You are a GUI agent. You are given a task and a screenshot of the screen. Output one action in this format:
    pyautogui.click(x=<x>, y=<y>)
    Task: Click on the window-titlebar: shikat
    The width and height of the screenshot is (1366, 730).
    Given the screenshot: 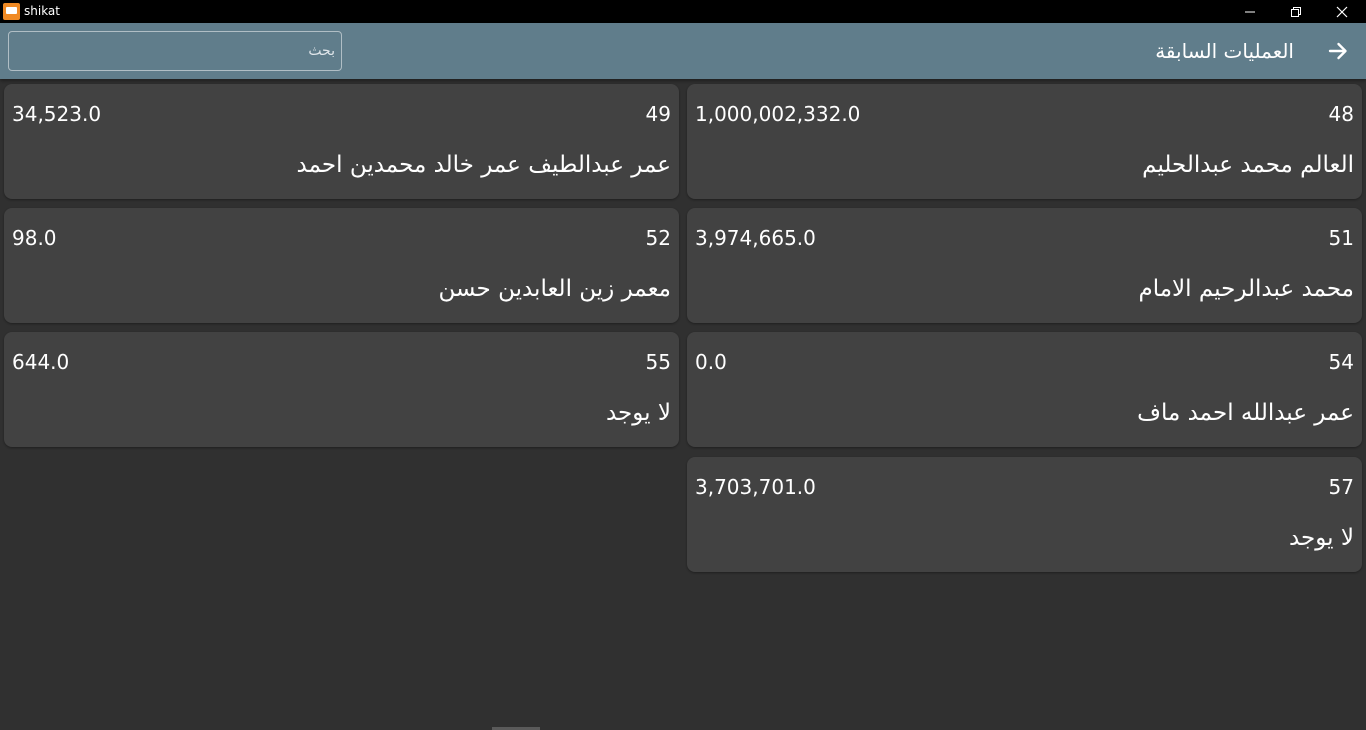 What is the action you would take?
    pyautogui.click(x=683, y=11)
    